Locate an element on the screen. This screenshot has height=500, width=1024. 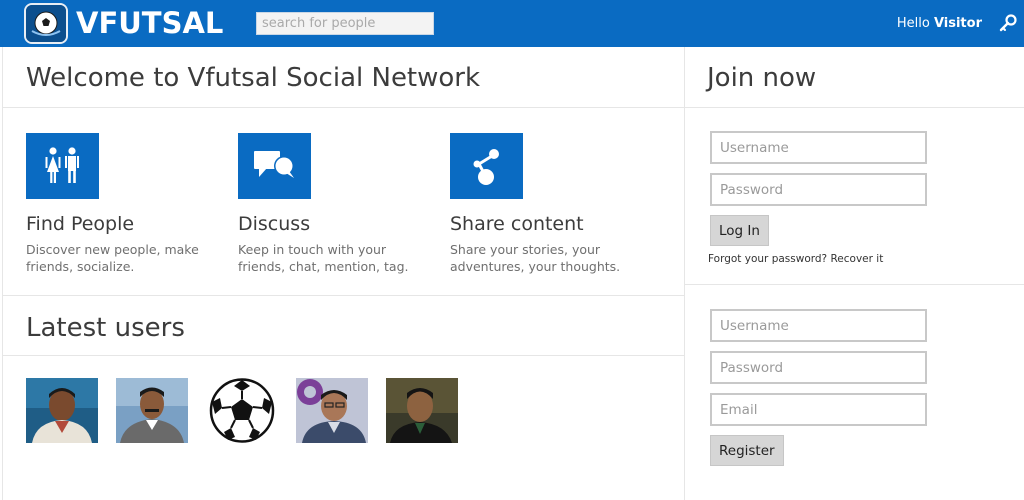
forgot-password-text: Forgot your password? Recover it is located at coordinates (795, 259).